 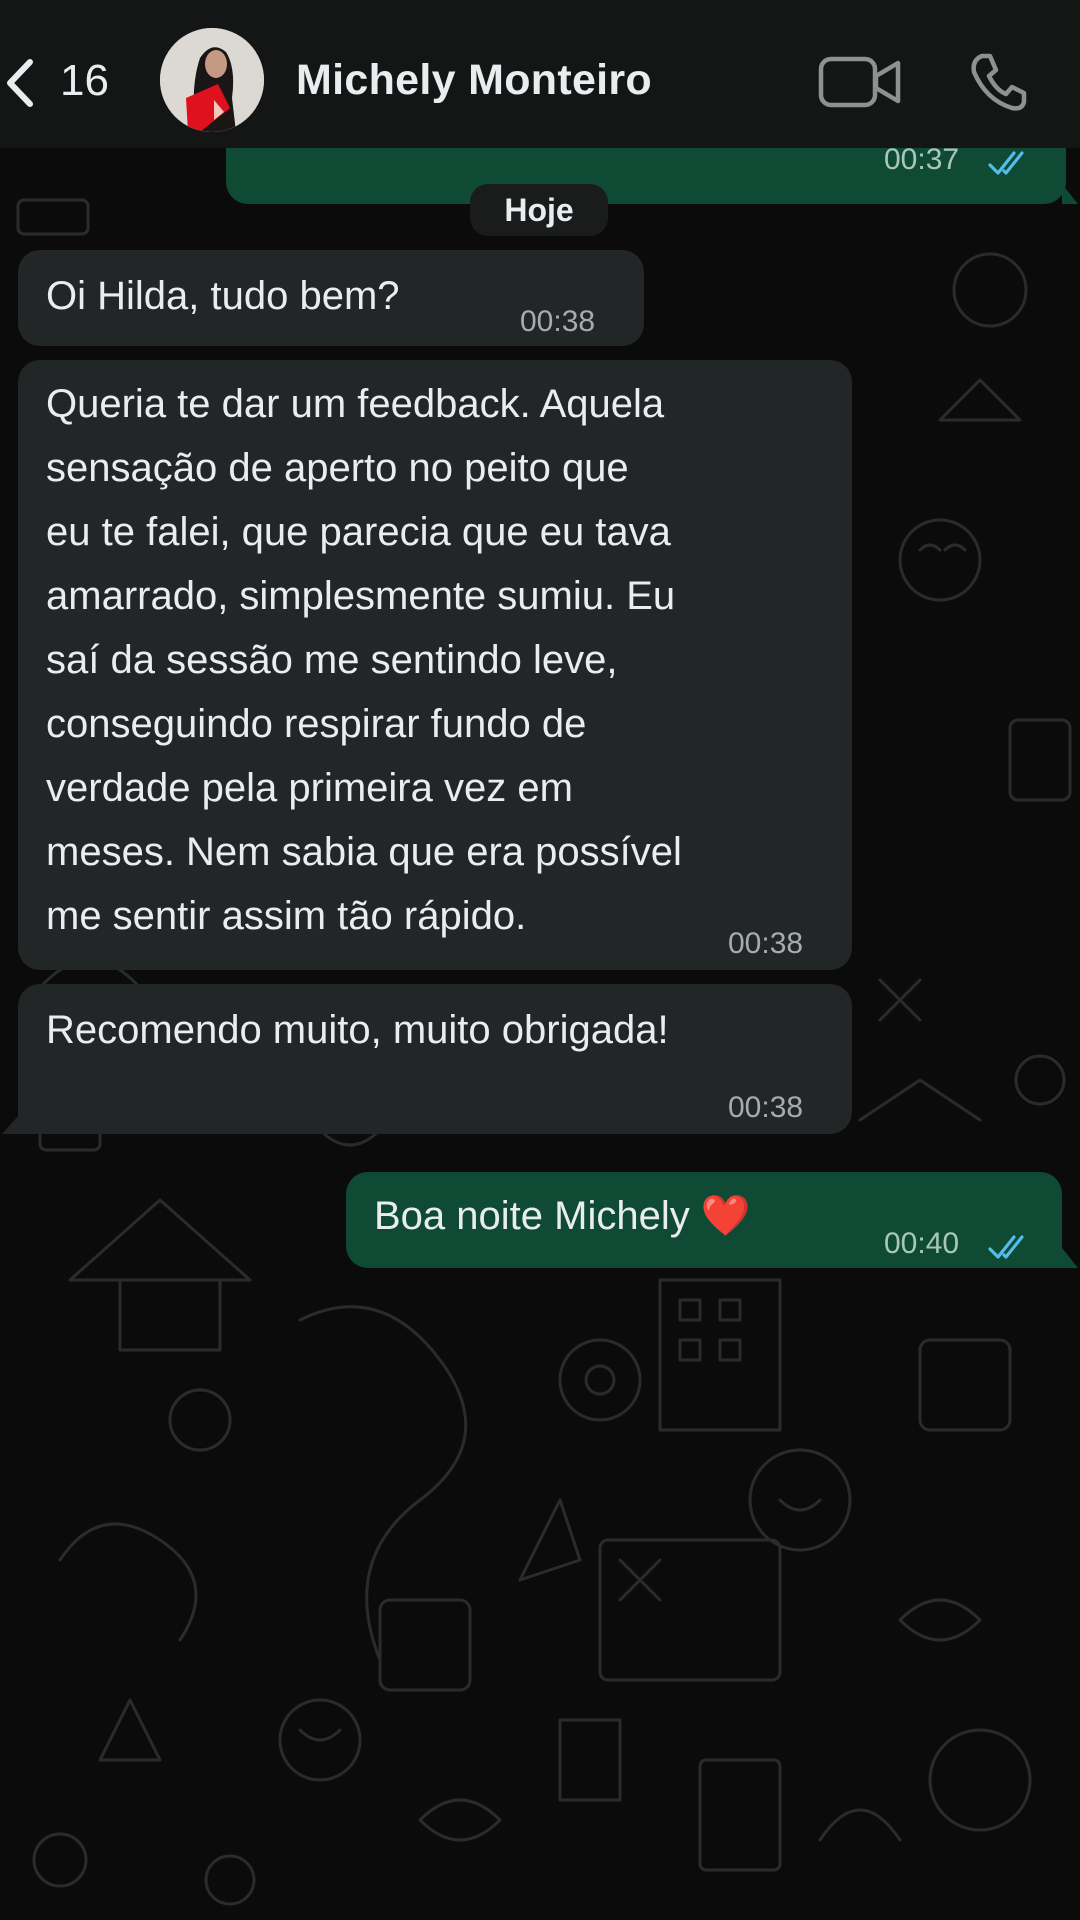 I want to click on video-camera-icon, so click(x=860, y=85).